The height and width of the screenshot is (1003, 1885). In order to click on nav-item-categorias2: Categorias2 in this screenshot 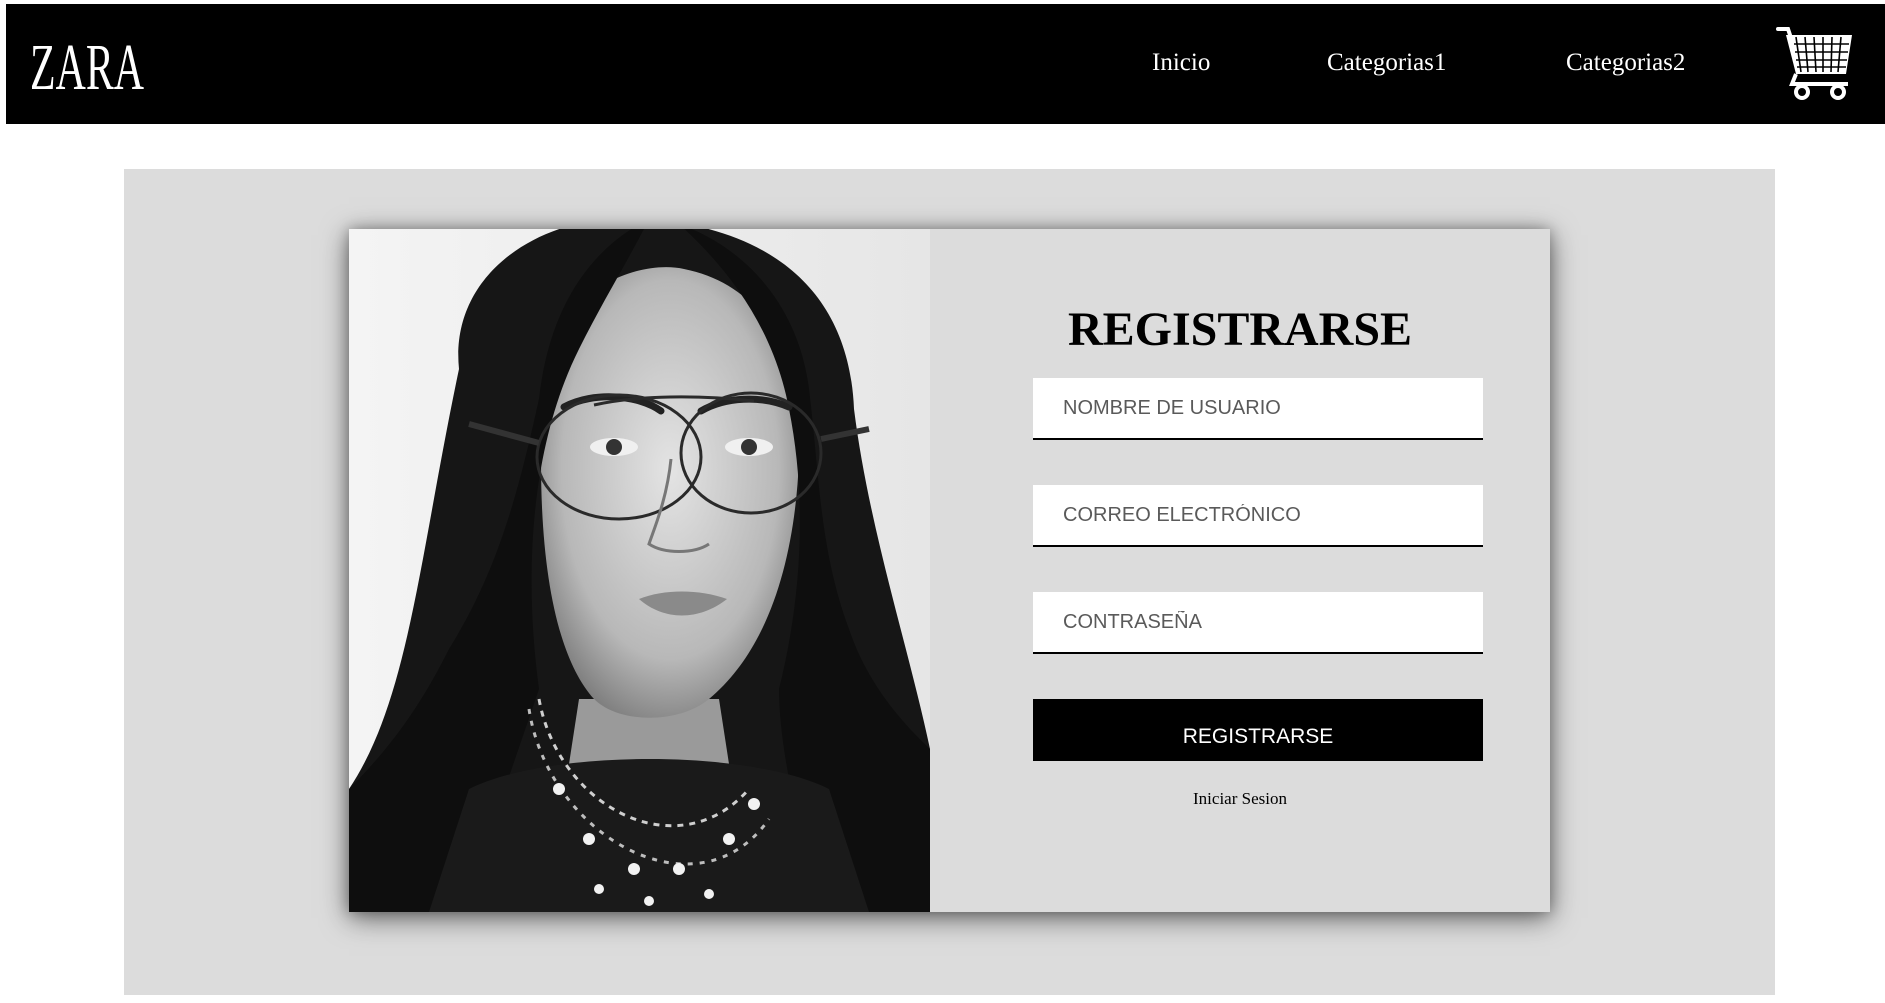, I will do `click(1625, 62)`.